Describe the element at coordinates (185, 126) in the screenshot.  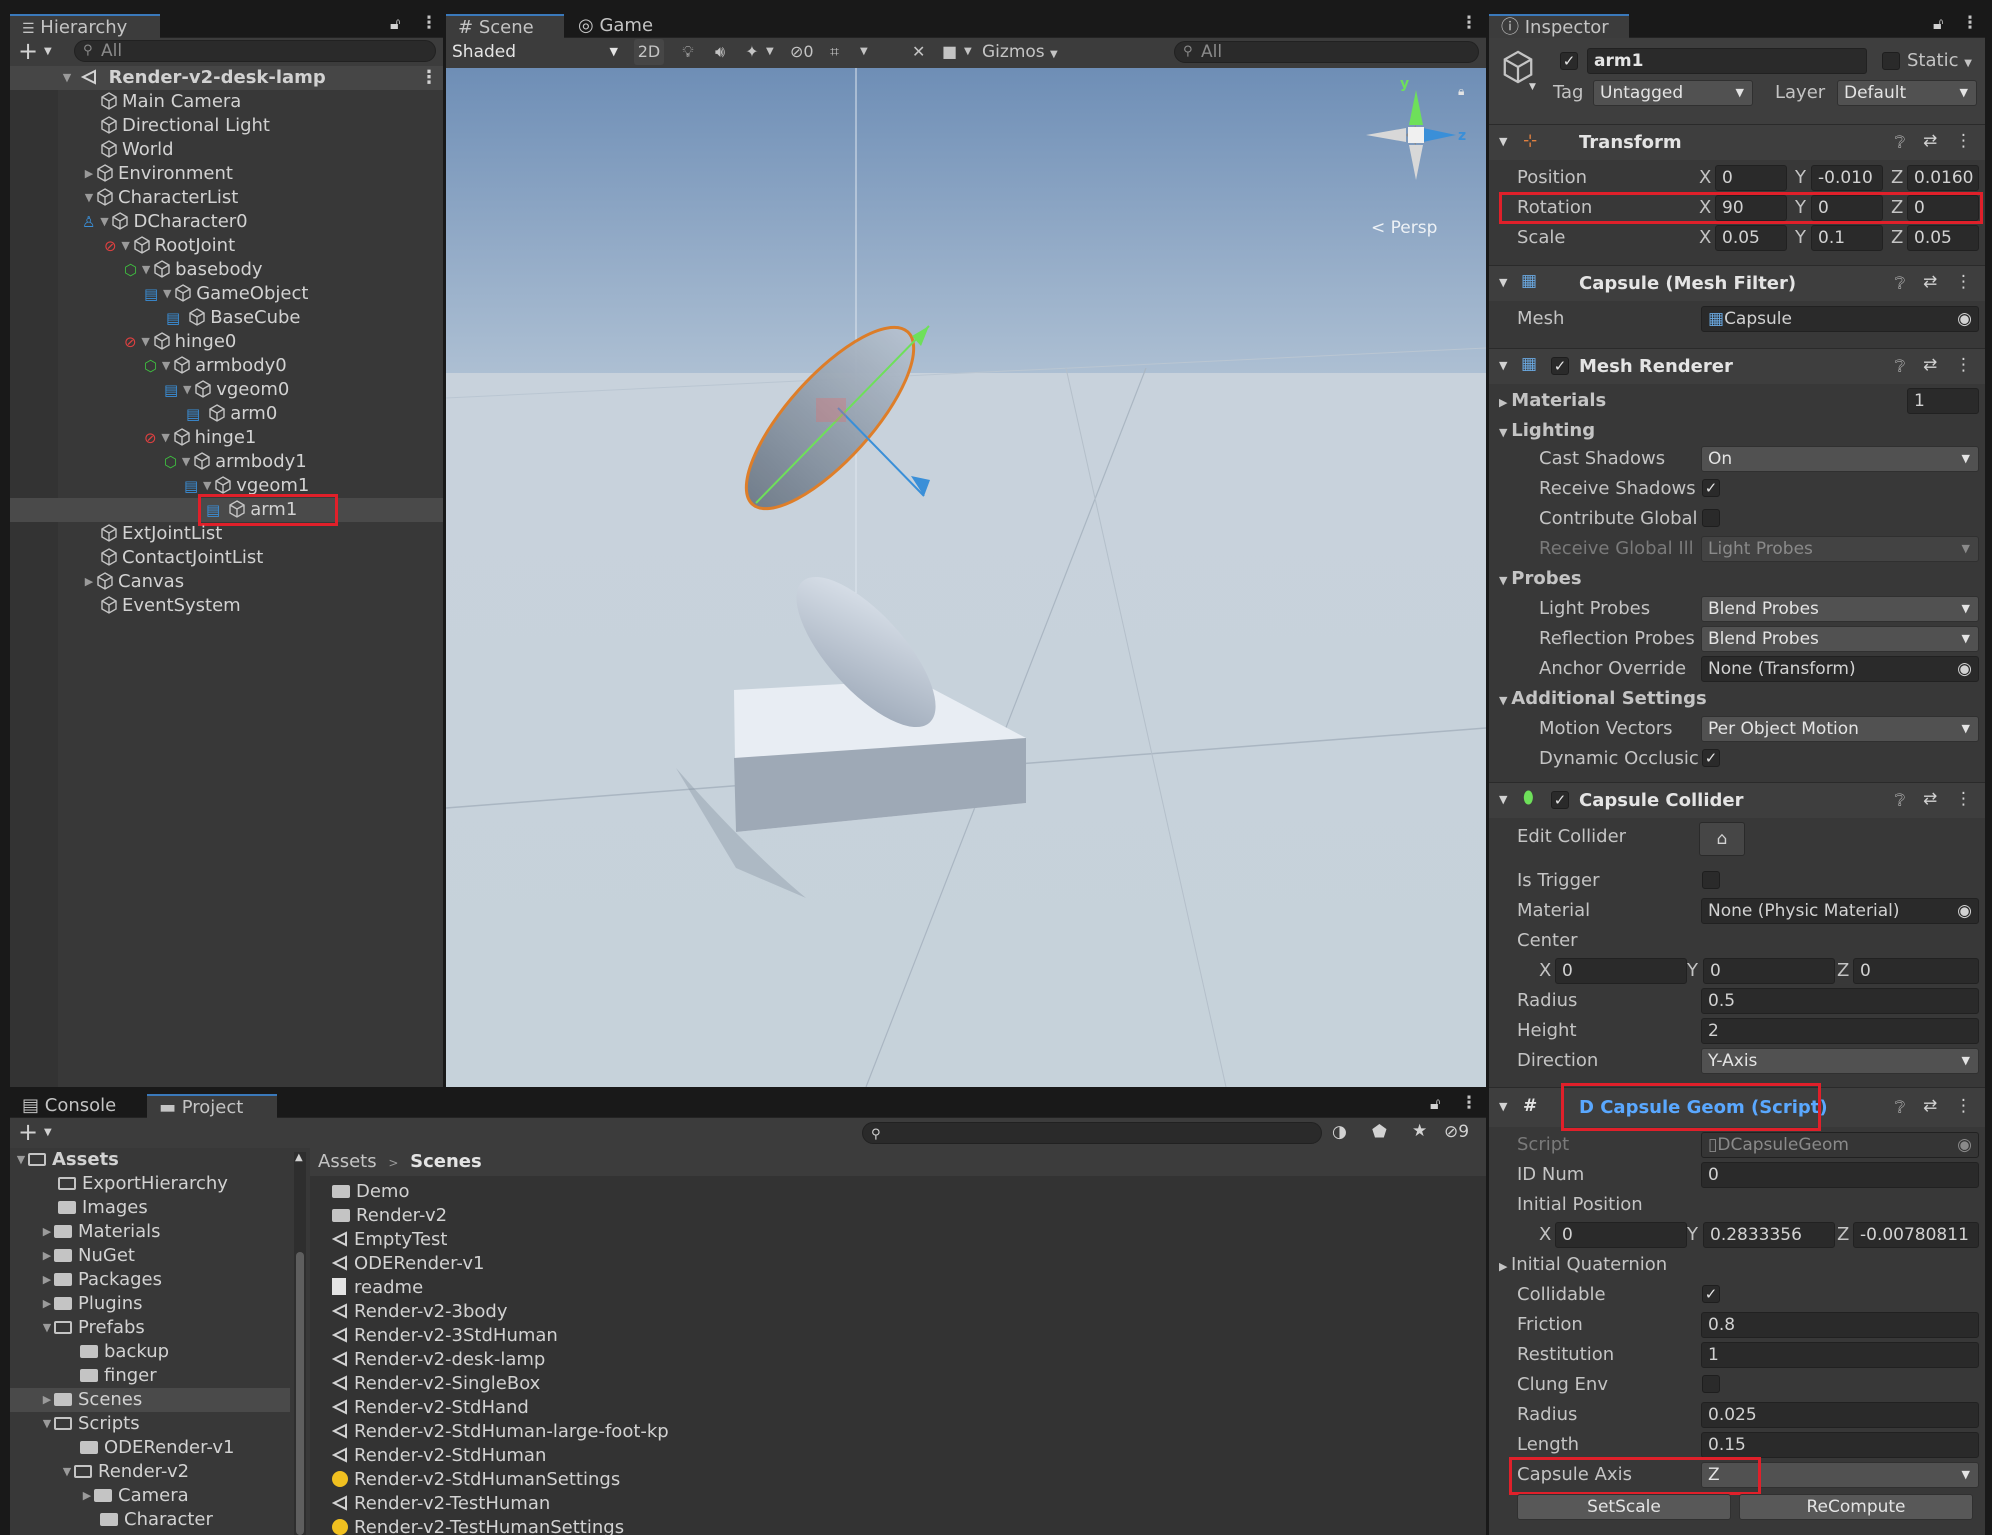
I see `hierarchy-item-directional-light: Directional Light` at that location.